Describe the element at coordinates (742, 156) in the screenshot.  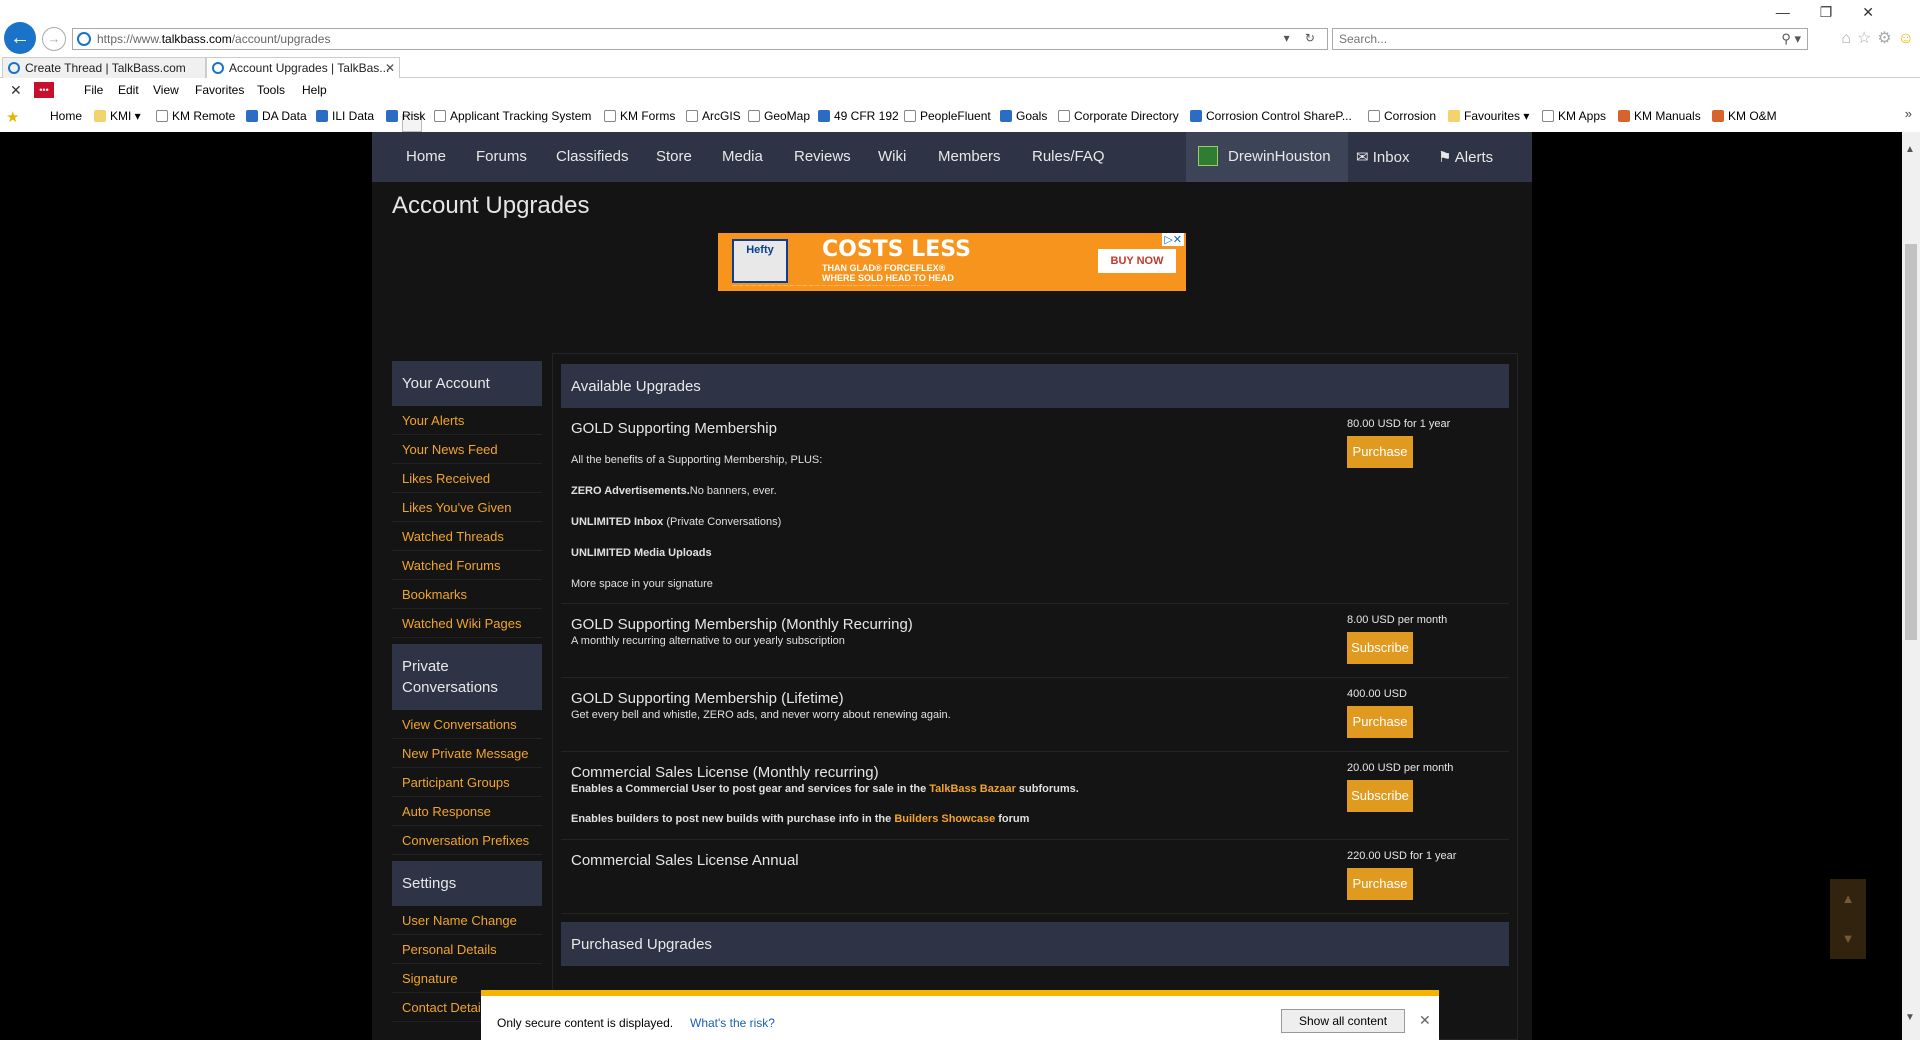
I see `nav-media: Media` at that location.